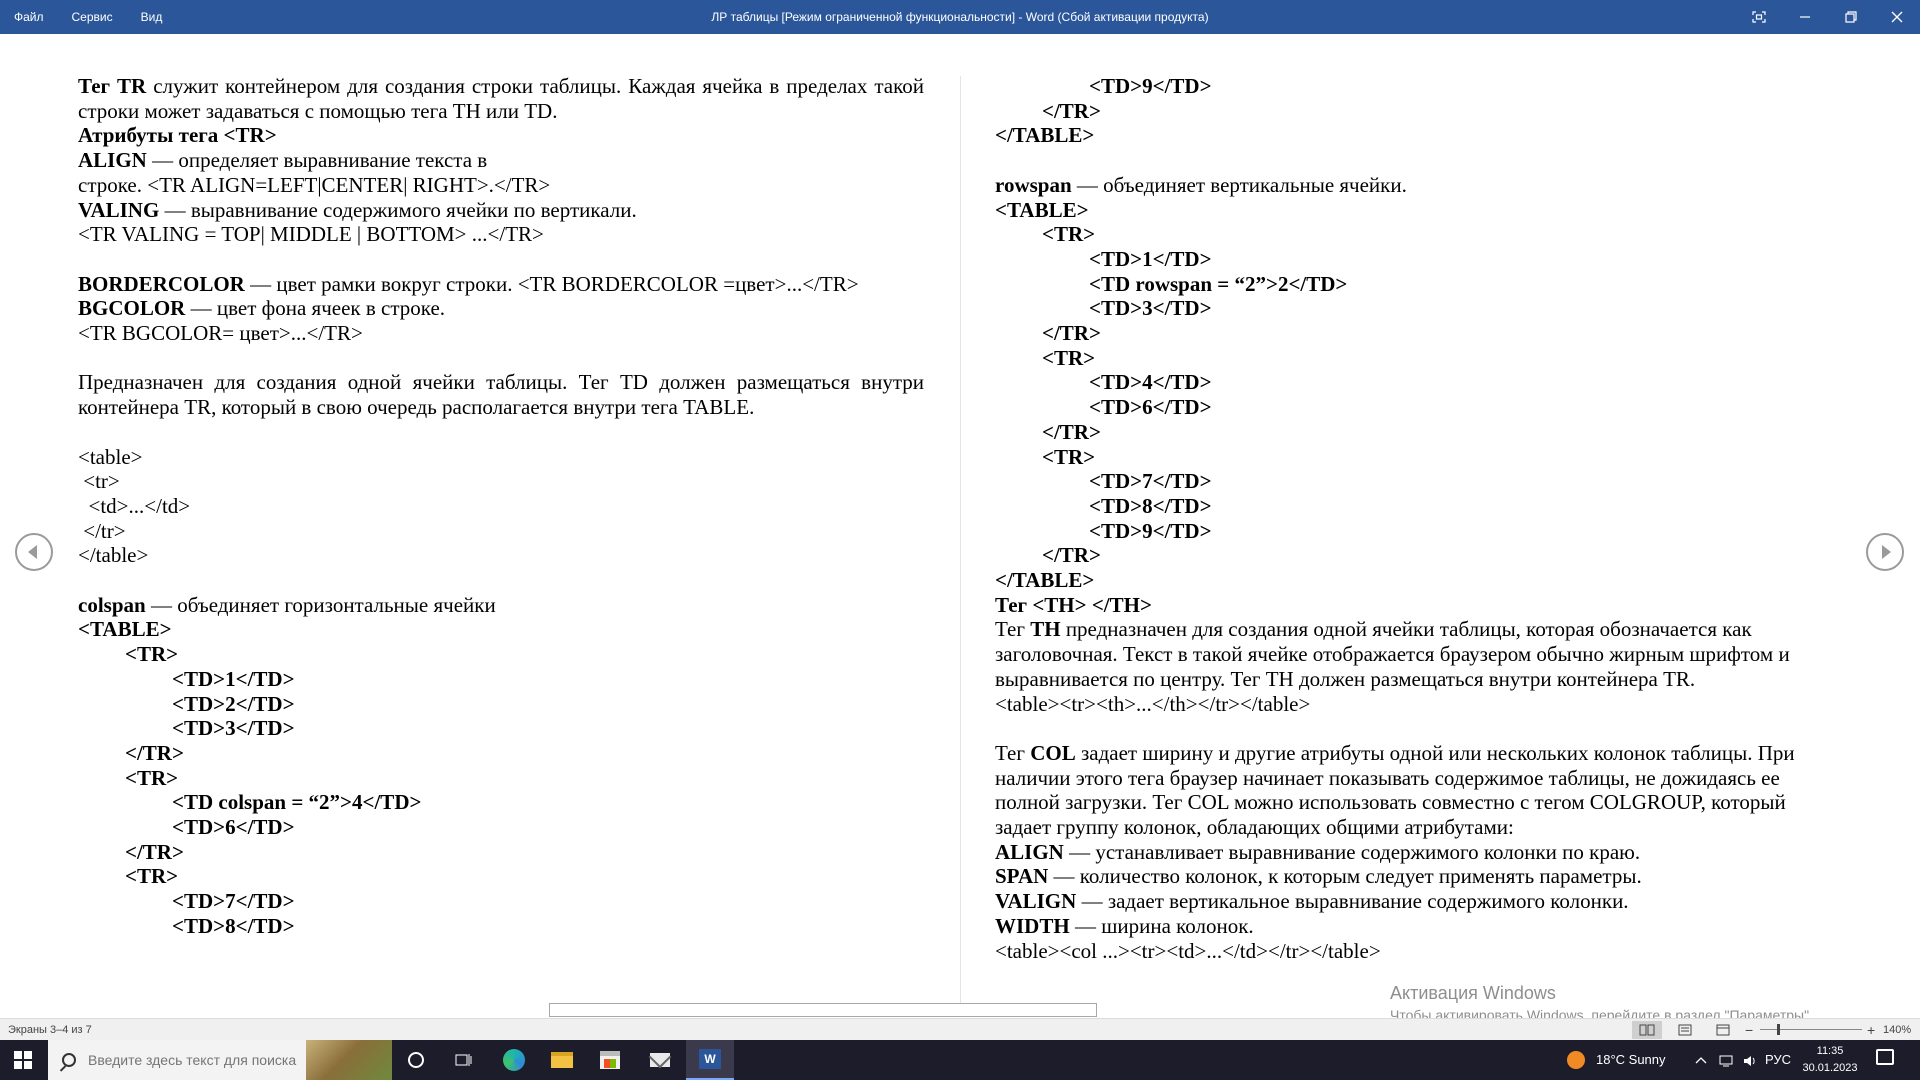 The height and width of the screenshot is (1080, 1920). What do you see at coordinates (1053, 752) in the screenshot?
I see `bold-term: COL` at bounding box center [1053, 752].